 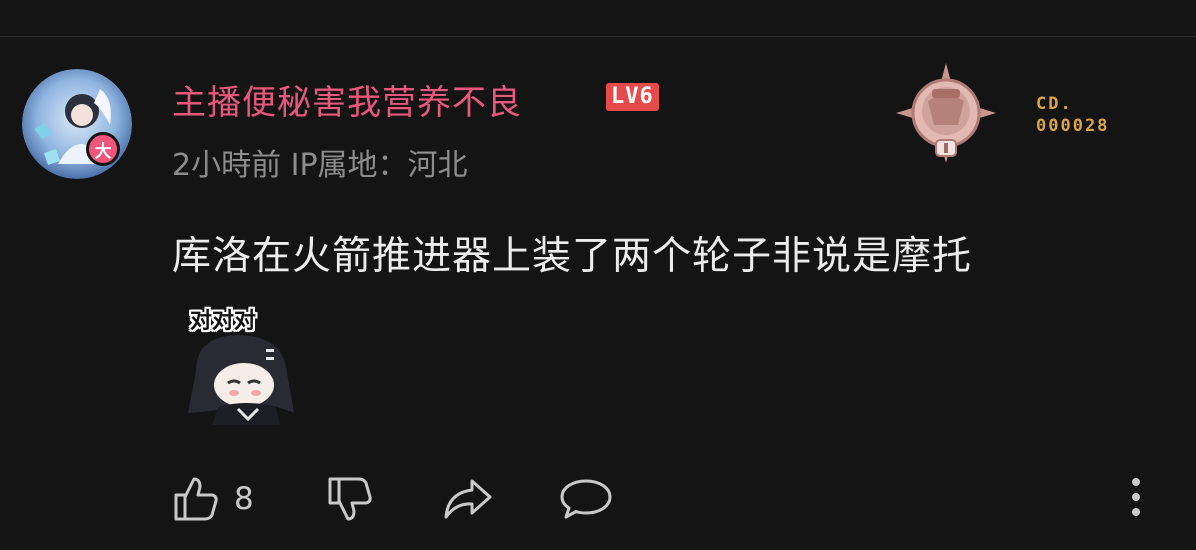 What do you see at coordinates (196, 499) in the screenshot?
I see `like-icon` at bounding box center [196, 499].